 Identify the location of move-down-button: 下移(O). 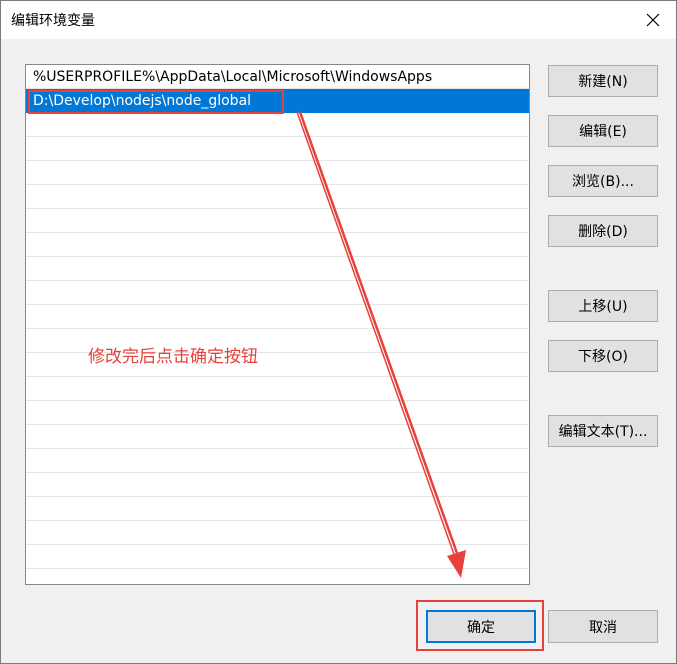
(603, 356).